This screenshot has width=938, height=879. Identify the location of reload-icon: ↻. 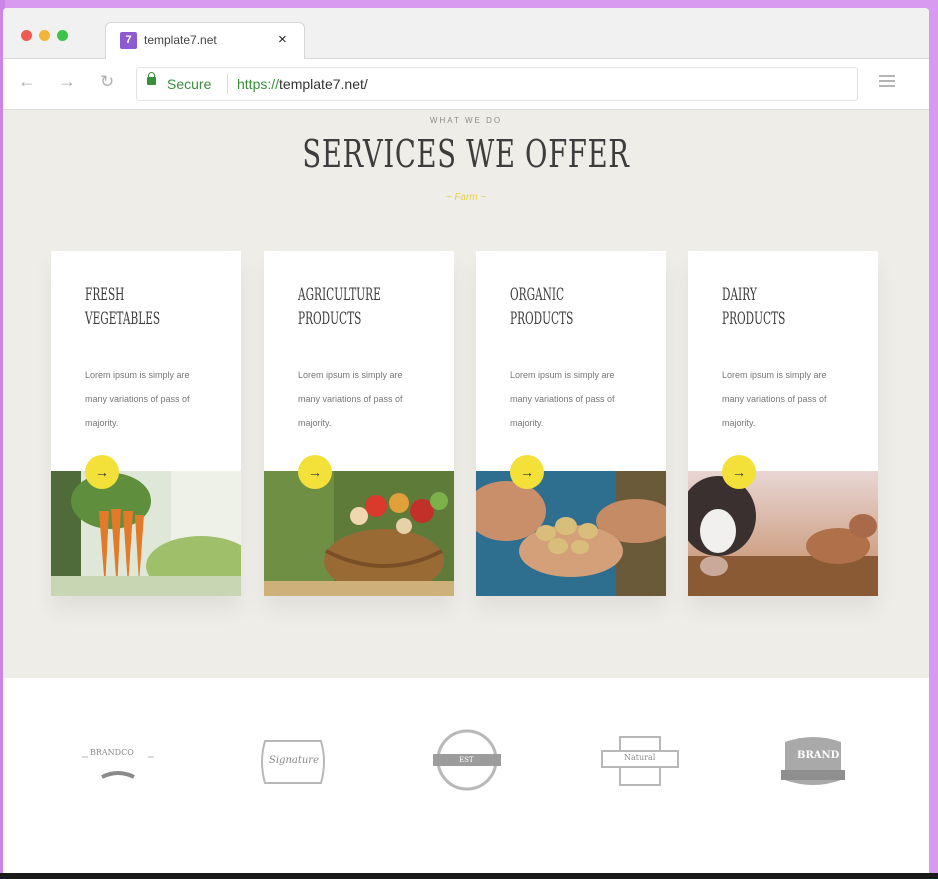
(107, 82).